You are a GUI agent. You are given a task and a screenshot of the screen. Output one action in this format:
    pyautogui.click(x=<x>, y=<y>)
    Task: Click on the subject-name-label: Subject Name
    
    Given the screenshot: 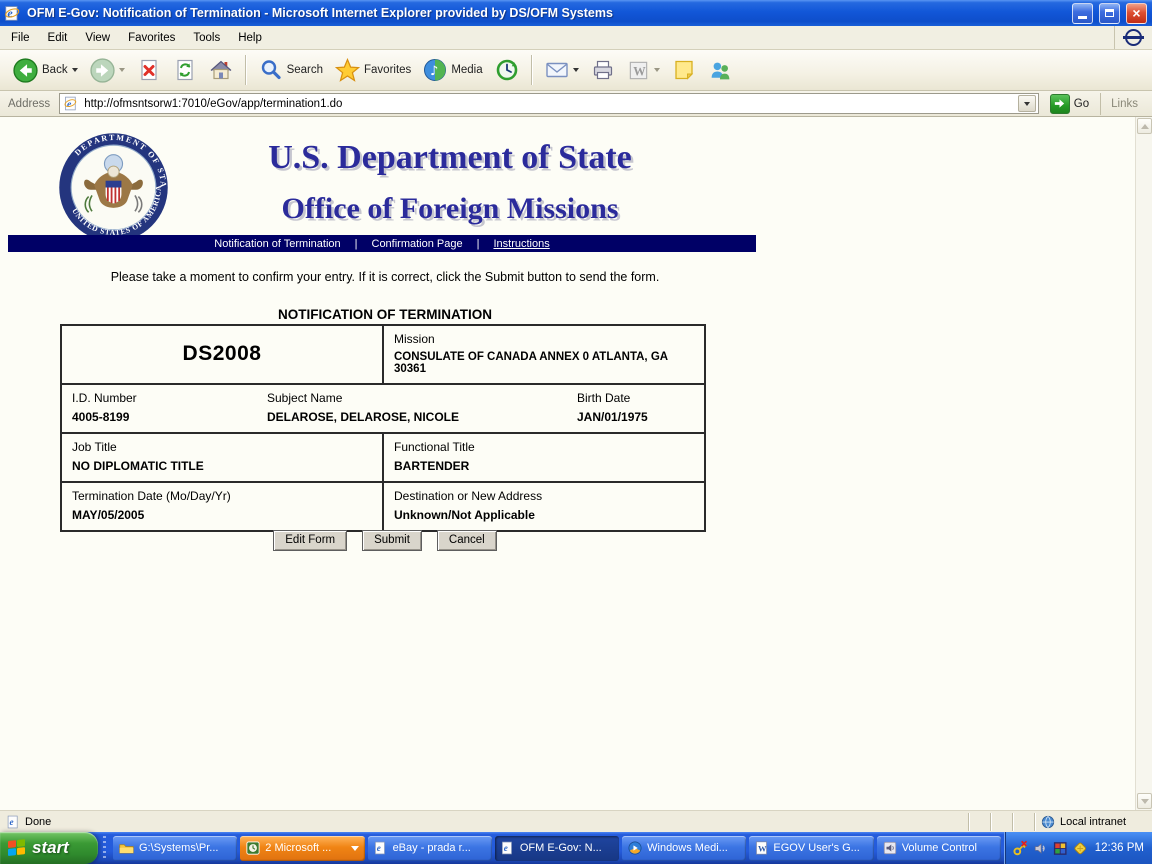 What is the action you would take?
    pyautogui.click(x=305, y=398)
    